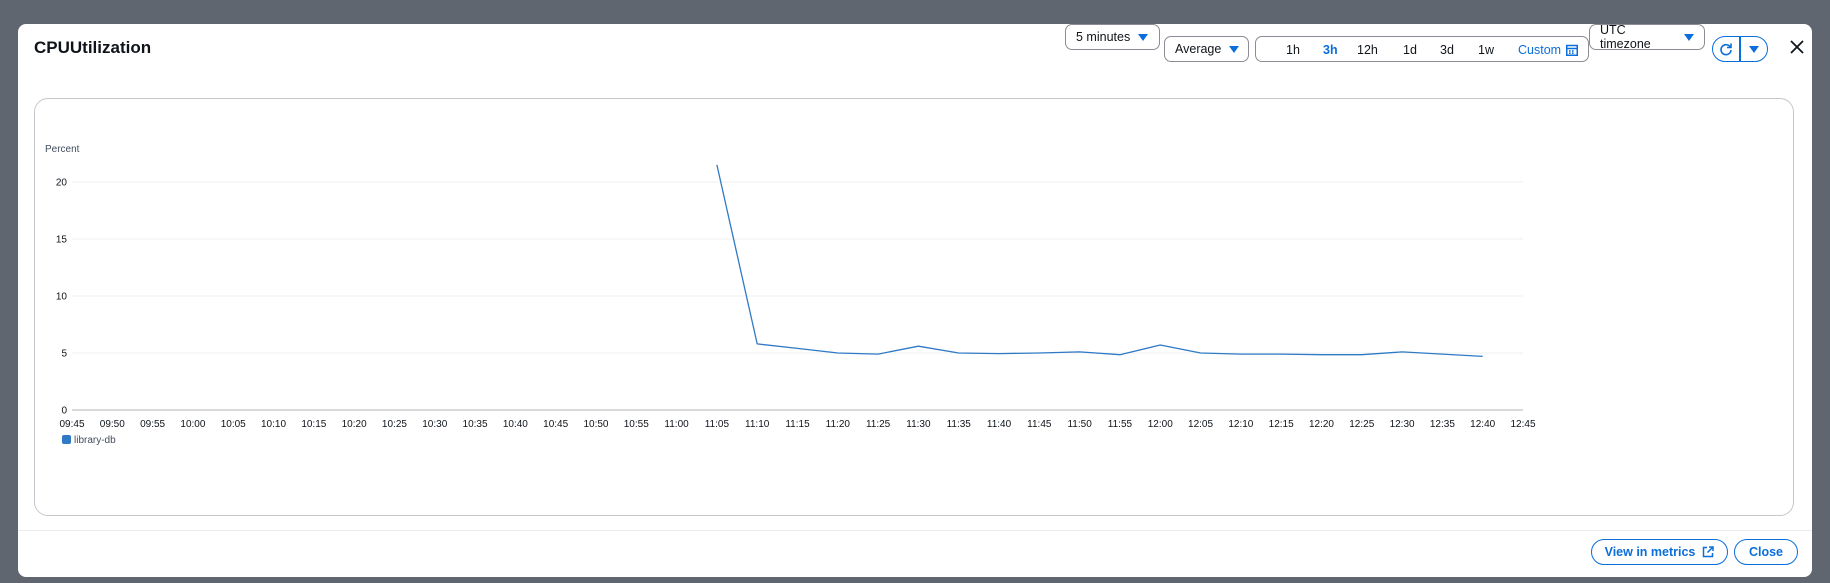  I want to click on y-axis-label: Percent, so click(62, 149).